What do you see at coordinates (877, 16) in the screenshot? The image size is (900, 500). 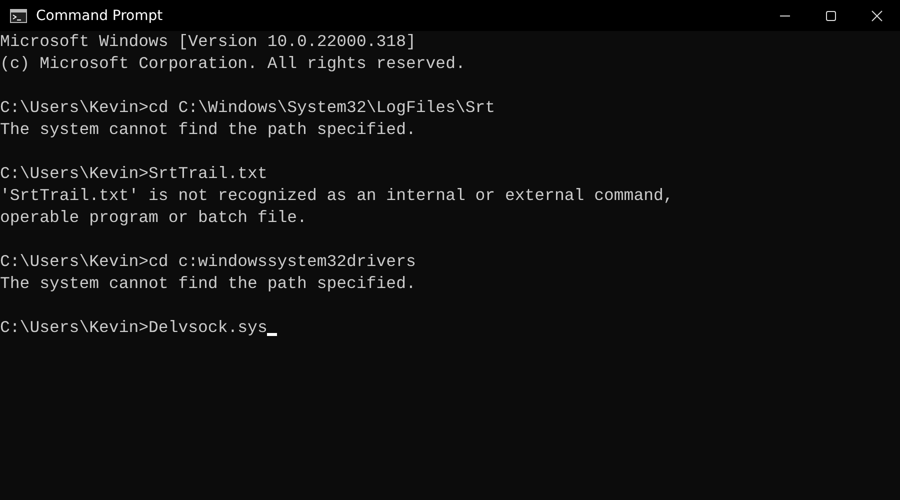 I see `close-icon` at bounding box center [877, 16].